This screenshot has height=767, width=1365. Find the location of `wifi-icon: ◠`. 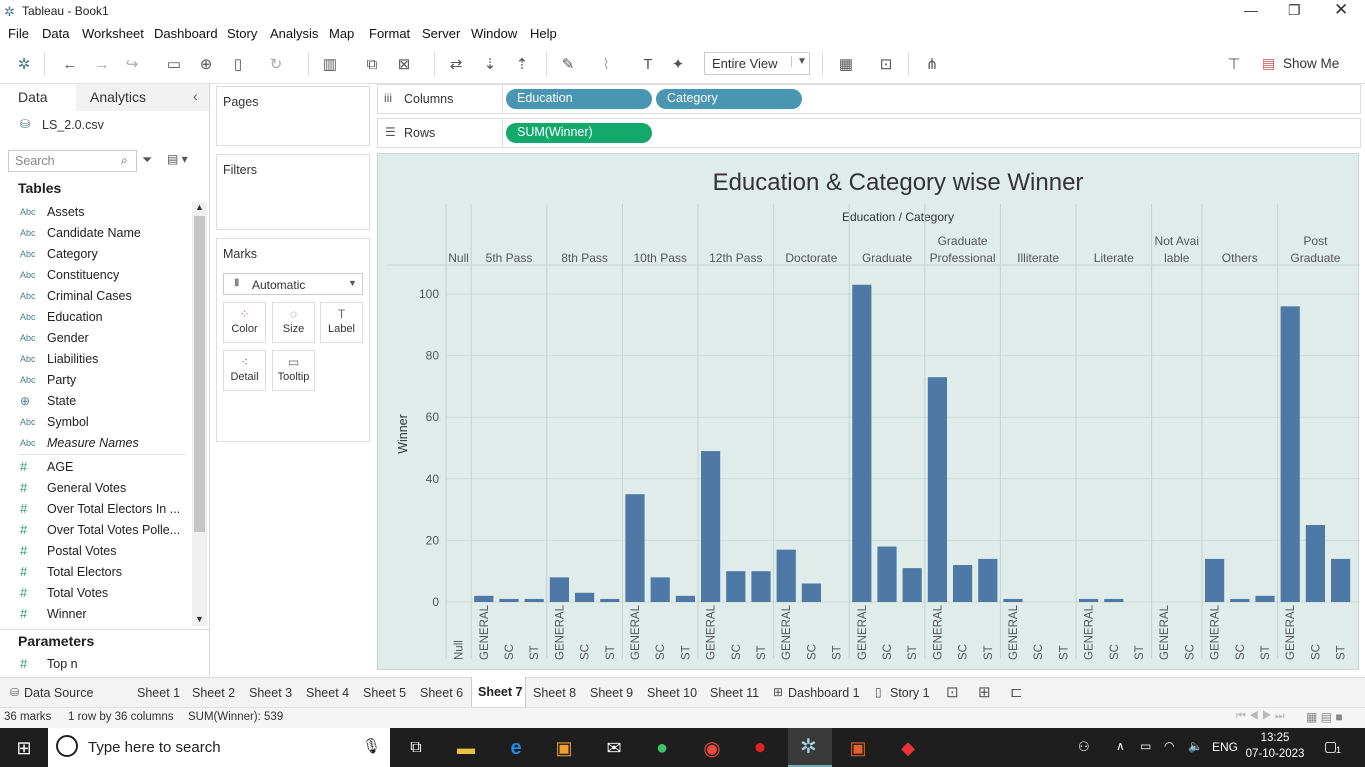

wifi-icon: ◠ is located at coordinates (1169, 746).